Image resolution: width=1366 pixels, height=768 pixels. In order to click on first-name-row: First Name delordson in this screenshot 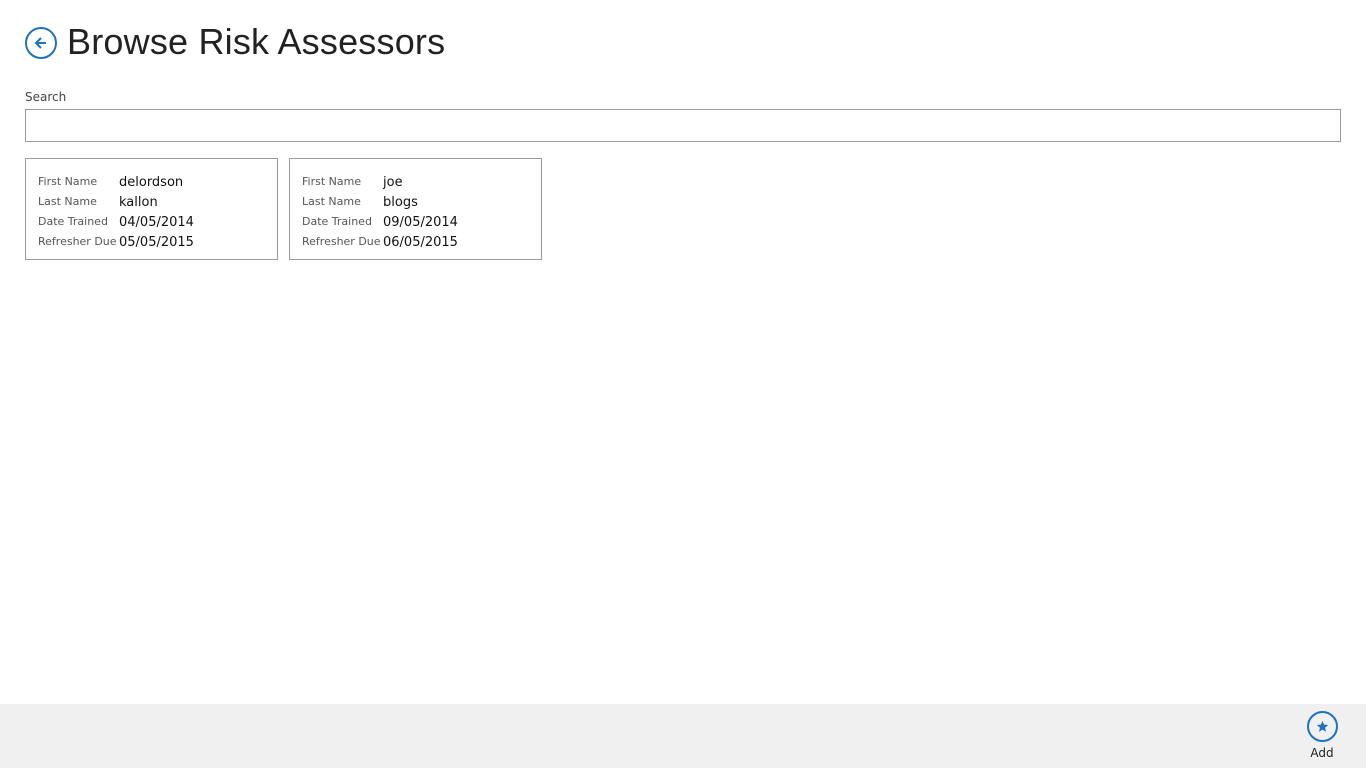, I will do `click(157, 181)`.